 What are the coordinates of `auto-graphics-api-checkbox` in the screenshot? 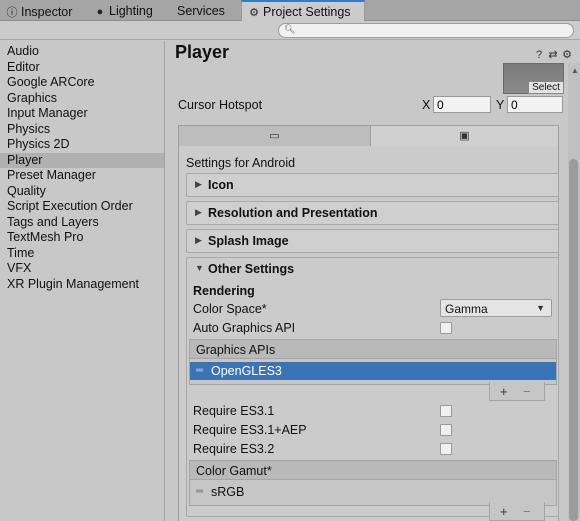 It's located at (446, 328).